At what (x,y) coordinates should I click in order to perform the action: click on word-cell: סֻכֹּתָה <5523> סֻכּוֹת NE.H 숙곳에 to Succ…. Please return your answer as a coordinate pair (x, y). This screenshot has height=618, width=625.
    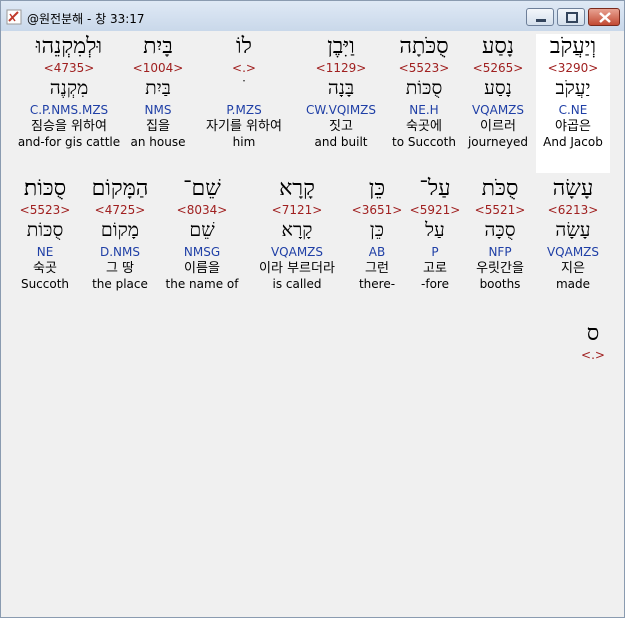
    Looking at the image, I should click on (424, 92).